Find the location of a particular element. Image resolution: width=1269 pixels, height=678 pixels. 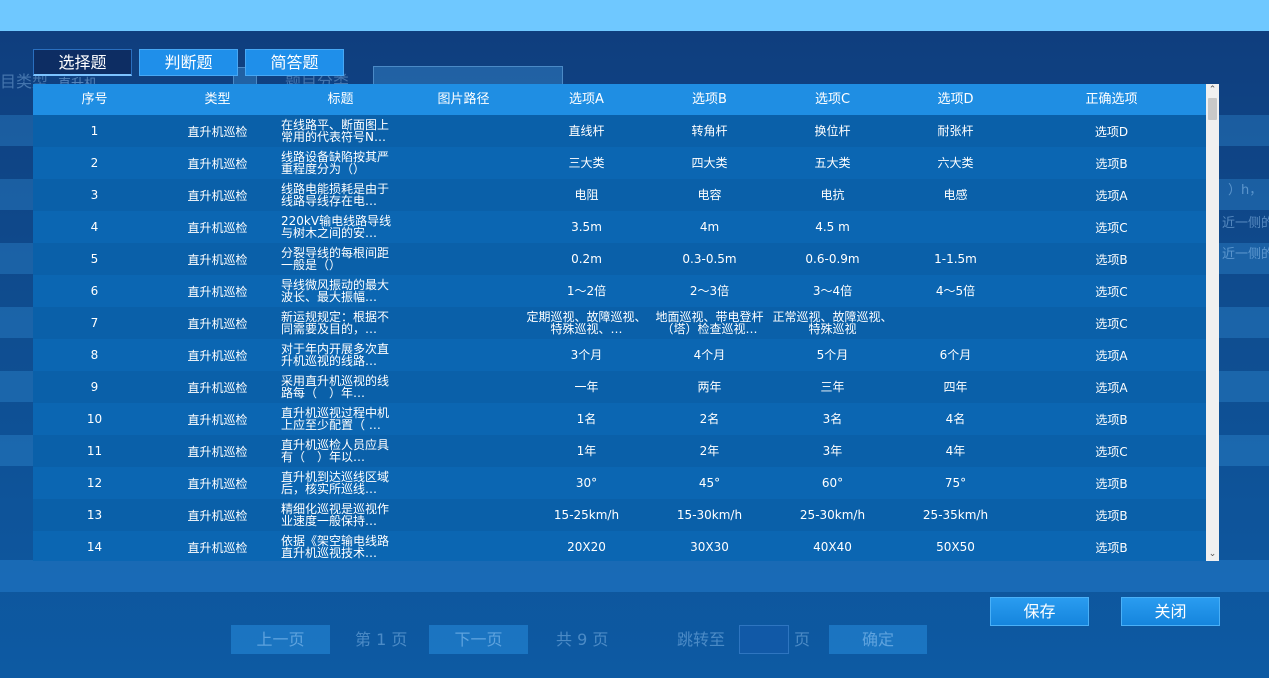

next-page-button: 下一页 is located at coordinates (478, 639).